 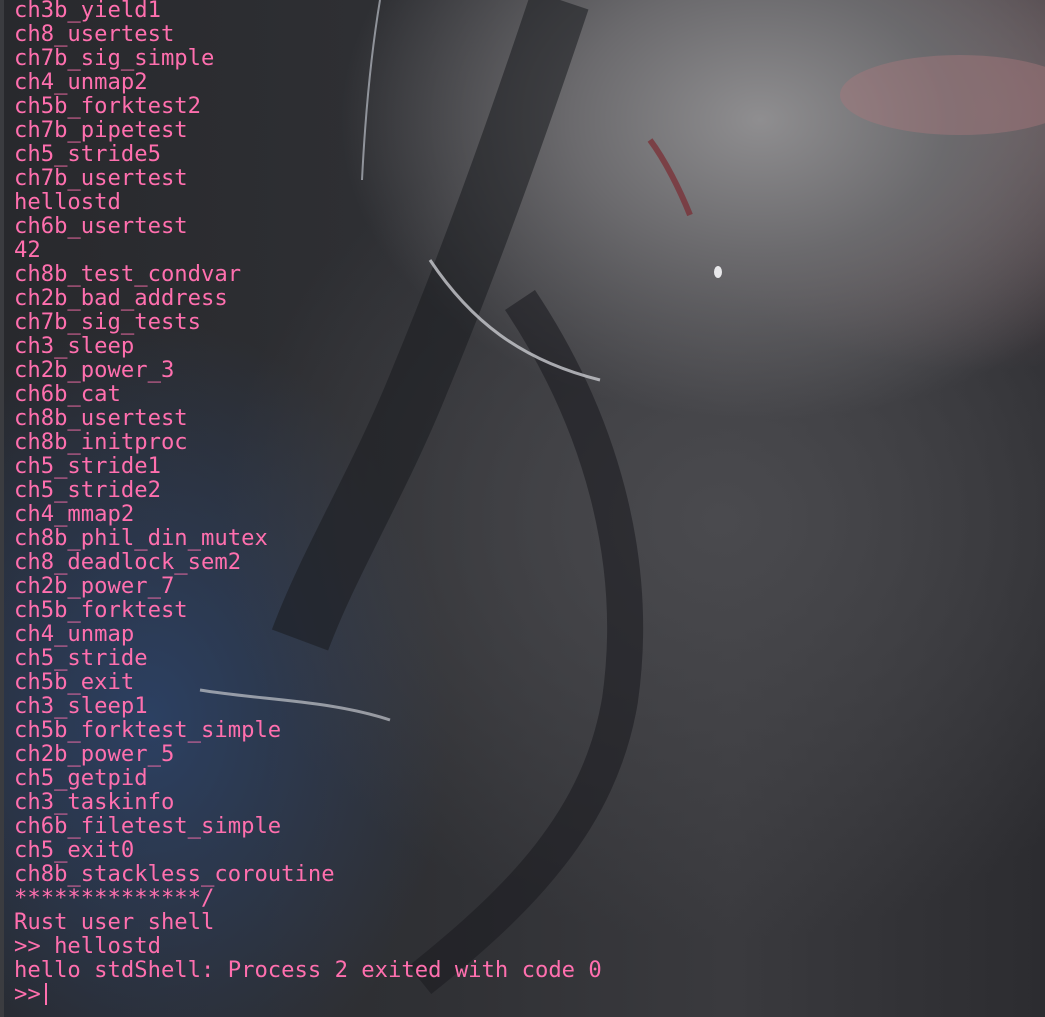 What do you see at coordinates (94, 754) in the screenshot?
I see `terminal-line: ch2b_power_5` at bounding box center [94, 754].